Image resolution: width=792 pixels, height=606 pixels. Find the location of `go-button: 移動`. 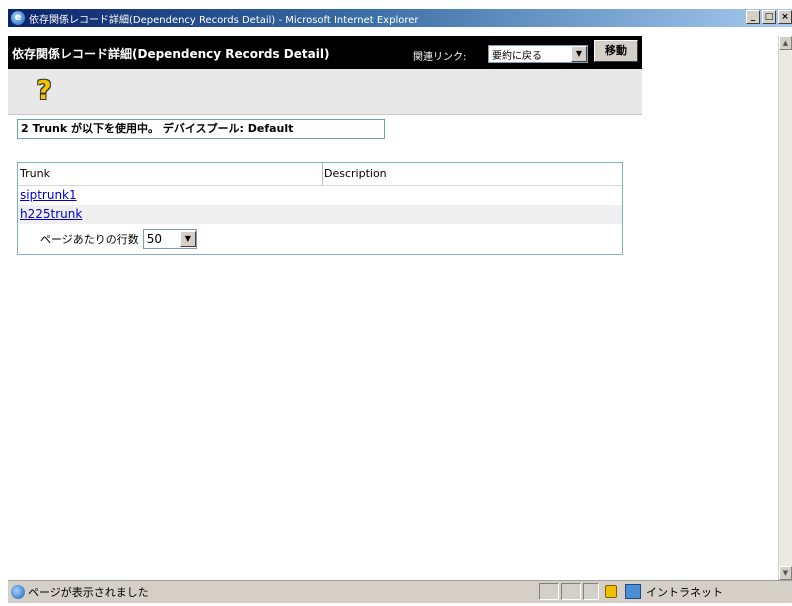

go-button: 移動 is located at coordinates (616, 51).